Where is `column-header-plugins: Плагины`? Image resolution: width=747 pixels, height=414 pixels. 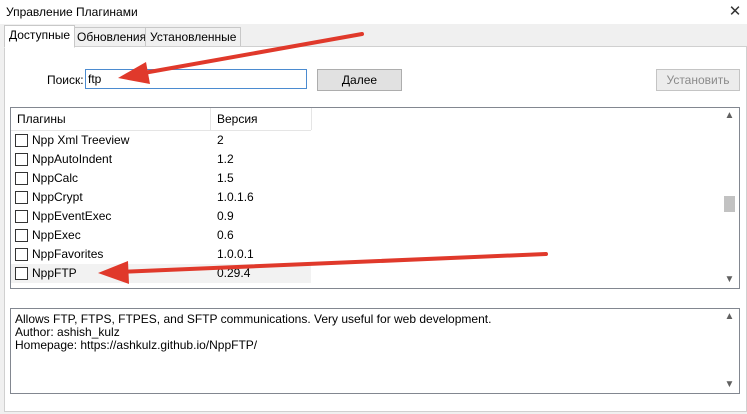
column-header-plugins: Плагины is located at coordinates (111, 119).